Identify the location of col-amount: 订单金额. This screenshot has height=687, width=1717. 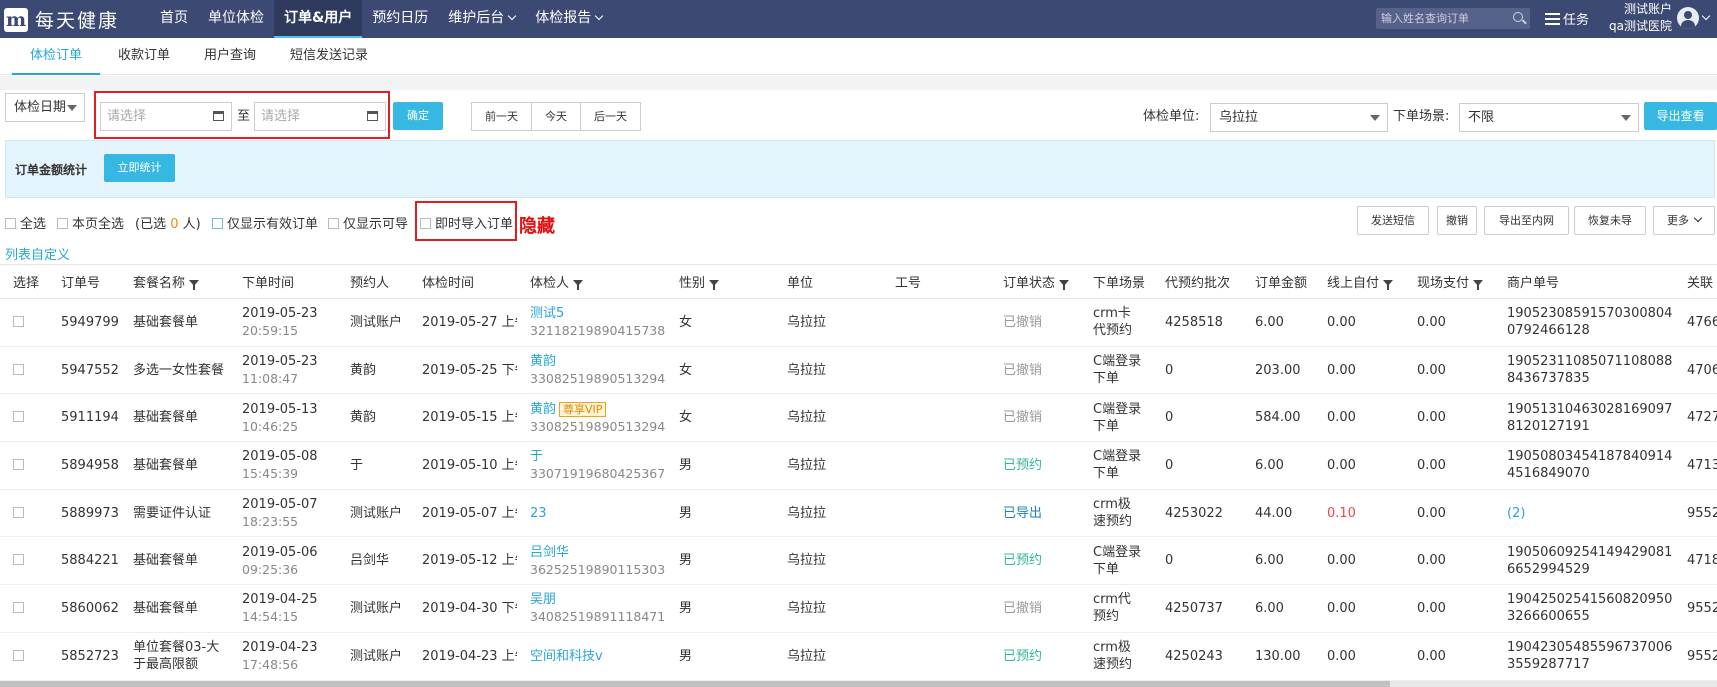
(1278, 281).